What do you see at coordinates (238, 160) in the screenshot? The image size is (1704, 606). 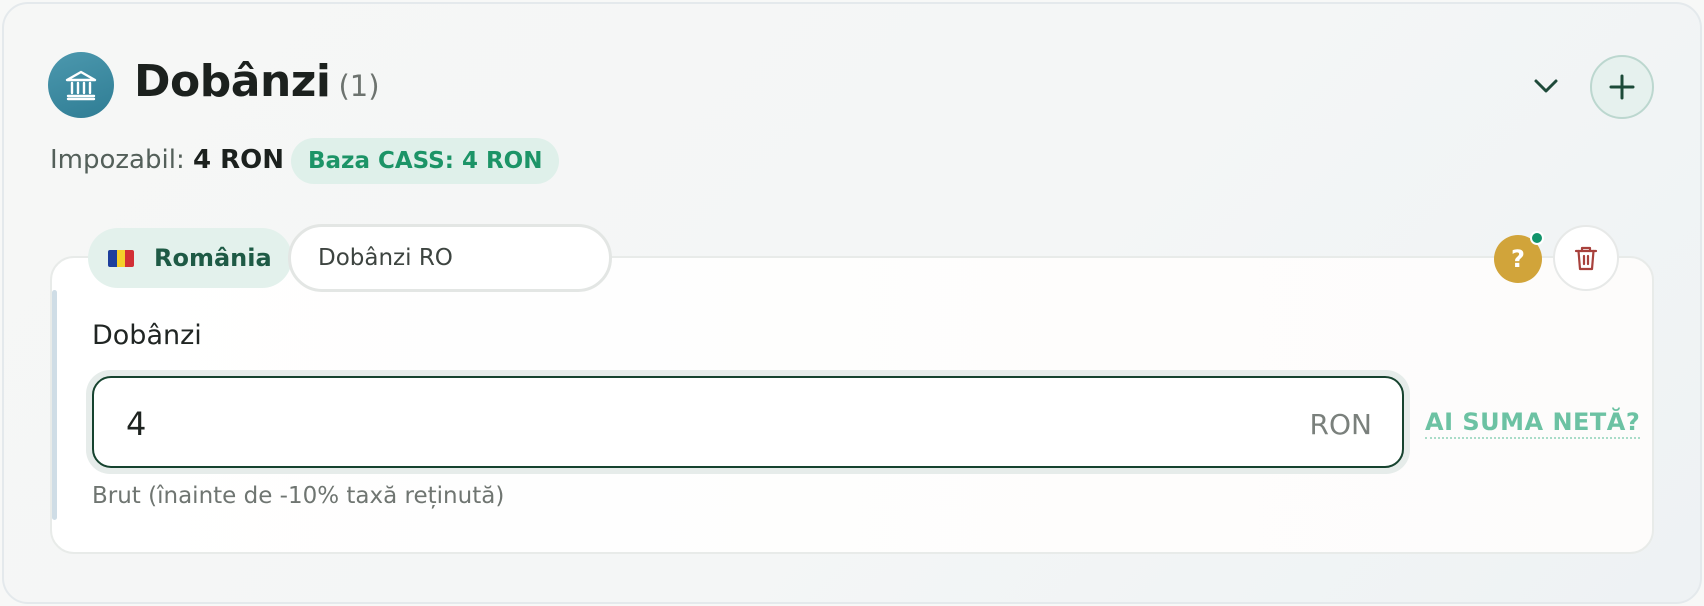 I see `taxable-value: 4 RON` at bounding box center [238, 160].